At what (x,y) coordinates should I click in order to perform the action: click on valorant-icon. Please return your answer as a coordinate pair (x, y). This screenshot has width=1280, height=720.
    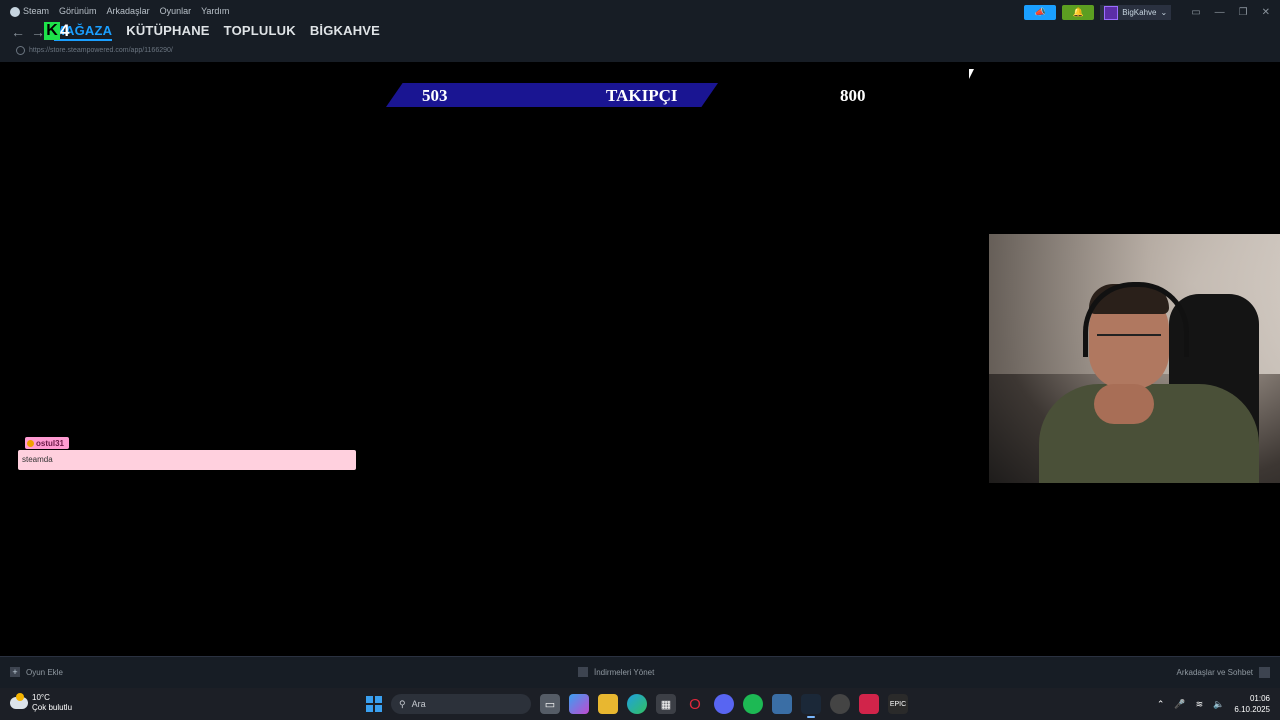
    Looking at the image, I should click on (869, 704).